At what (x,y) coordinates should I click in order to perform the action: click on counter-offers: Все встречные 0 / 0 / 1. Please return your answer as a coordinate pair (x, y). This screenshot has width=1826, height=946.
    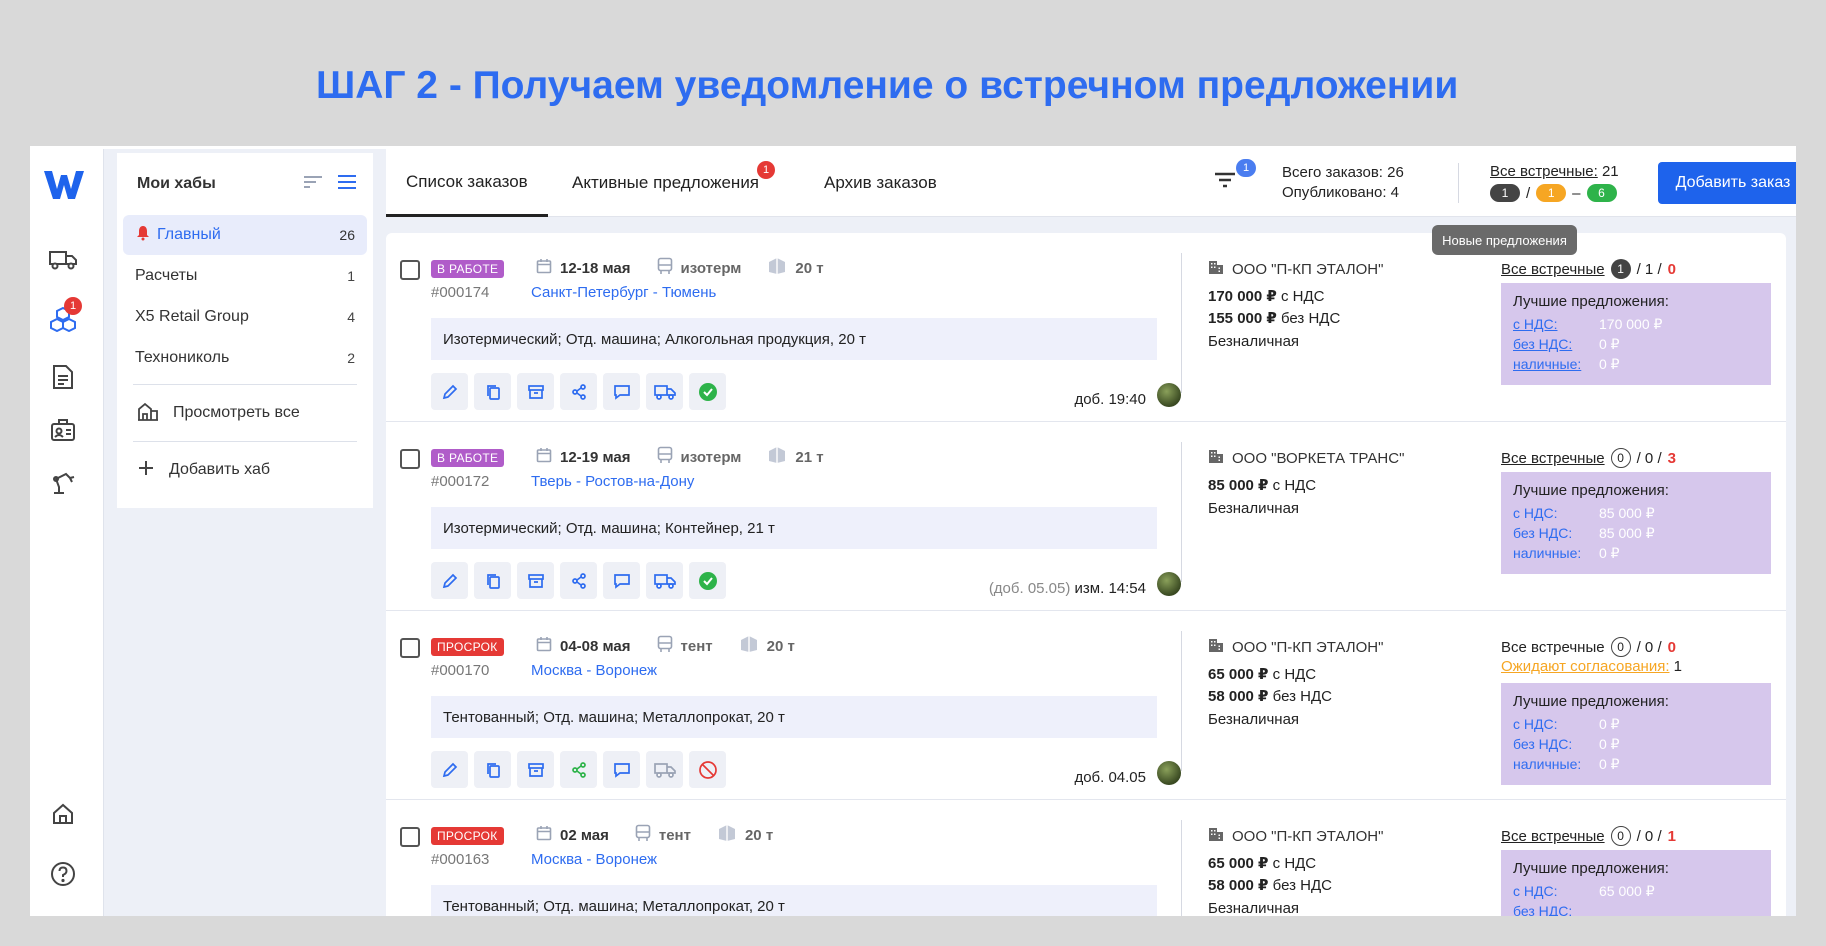
    Looking at the image, I should click on (1588, 836).